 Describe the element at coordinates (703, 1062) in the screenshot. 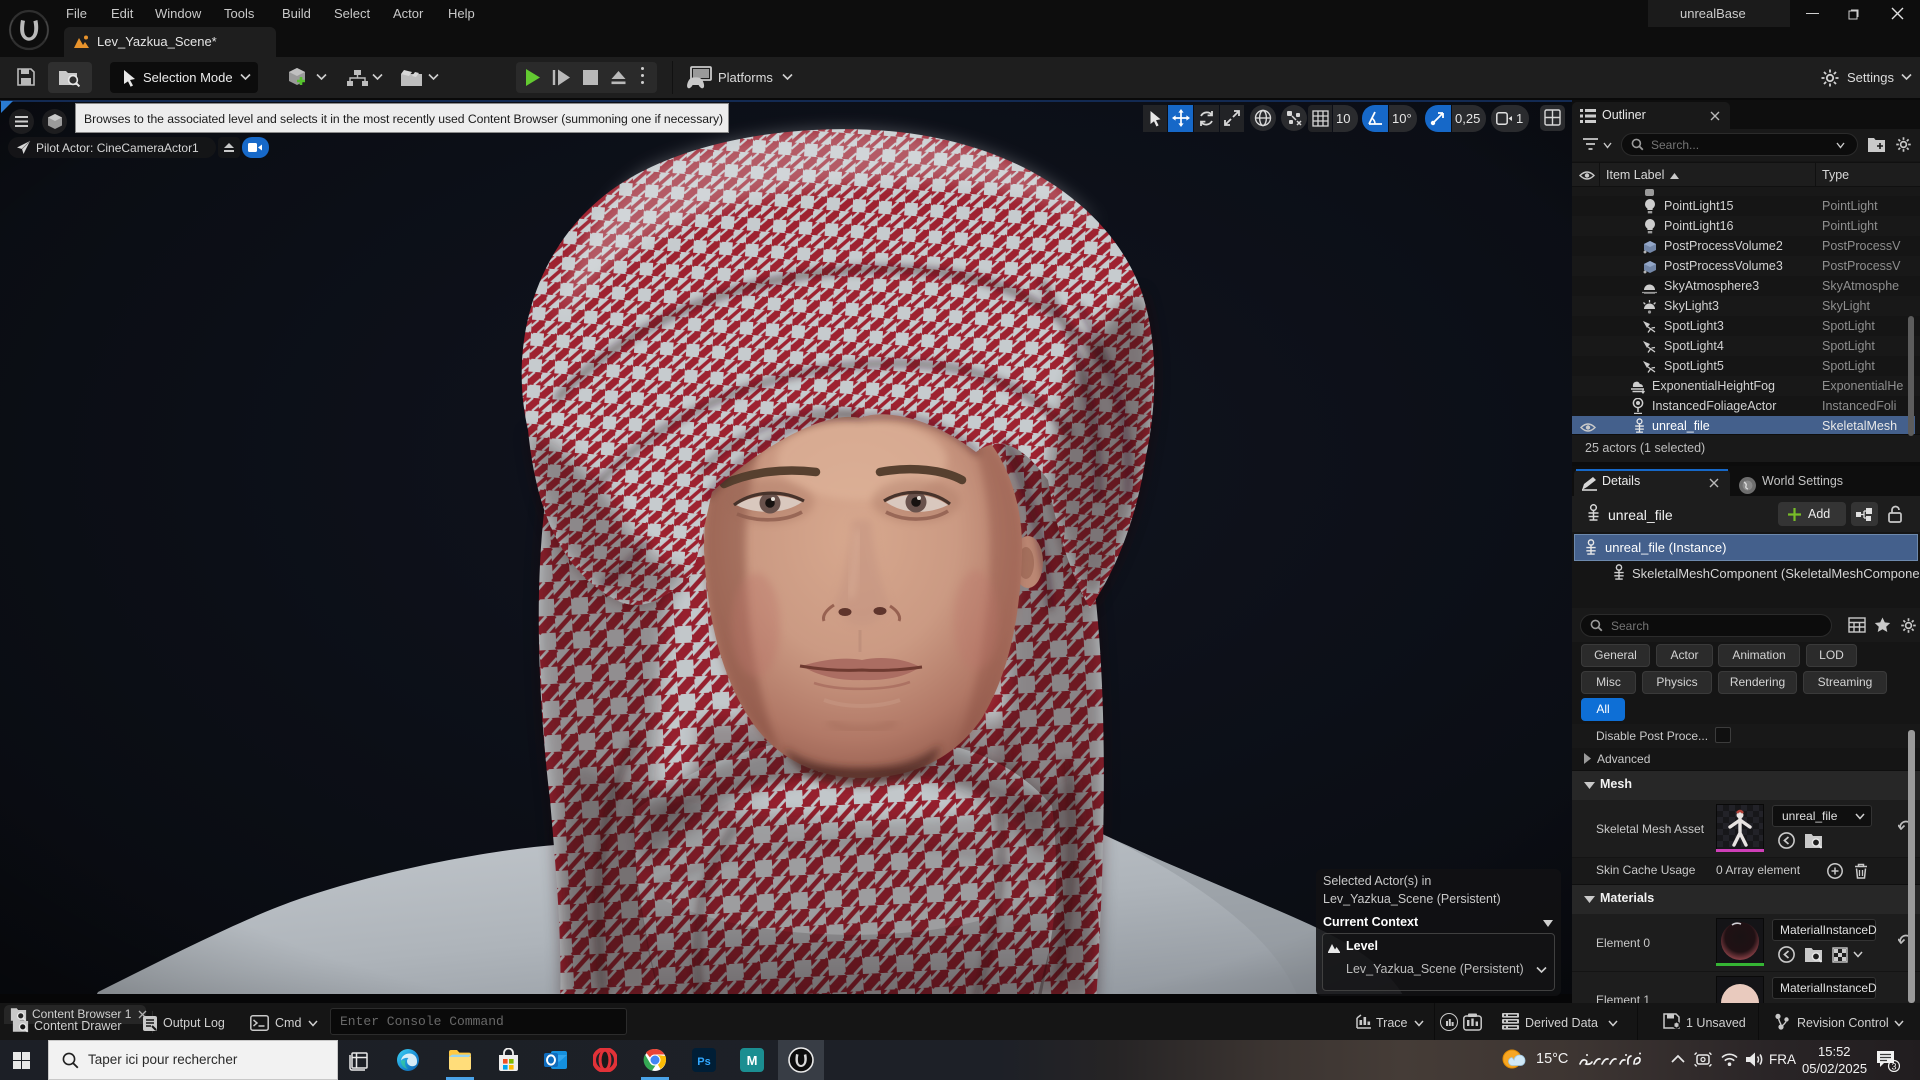

I see `svg-text: Ps` at that location.